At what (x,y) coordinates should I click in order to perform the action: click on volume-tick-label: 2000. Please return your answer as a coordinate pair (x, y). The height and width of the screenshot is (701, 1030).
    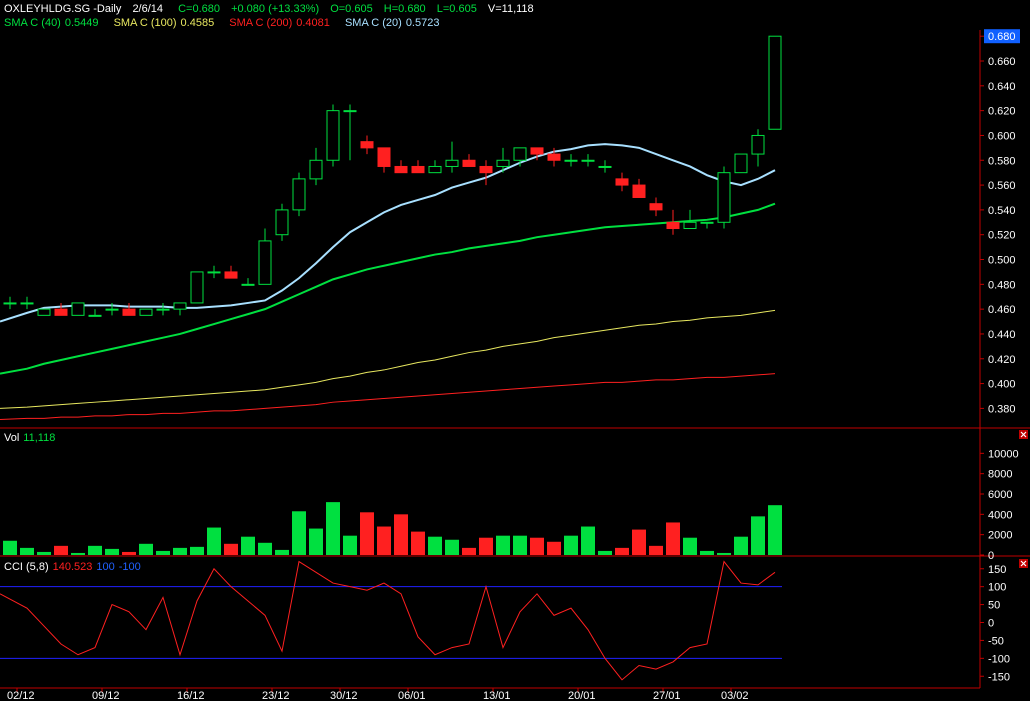
    Looking at the image, I should click on (1000, 536).